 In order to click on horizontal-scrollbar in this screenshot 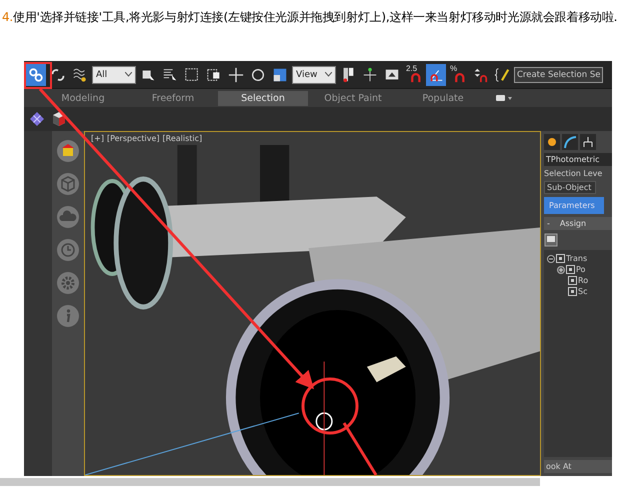, I will do `click(270, 482)`.